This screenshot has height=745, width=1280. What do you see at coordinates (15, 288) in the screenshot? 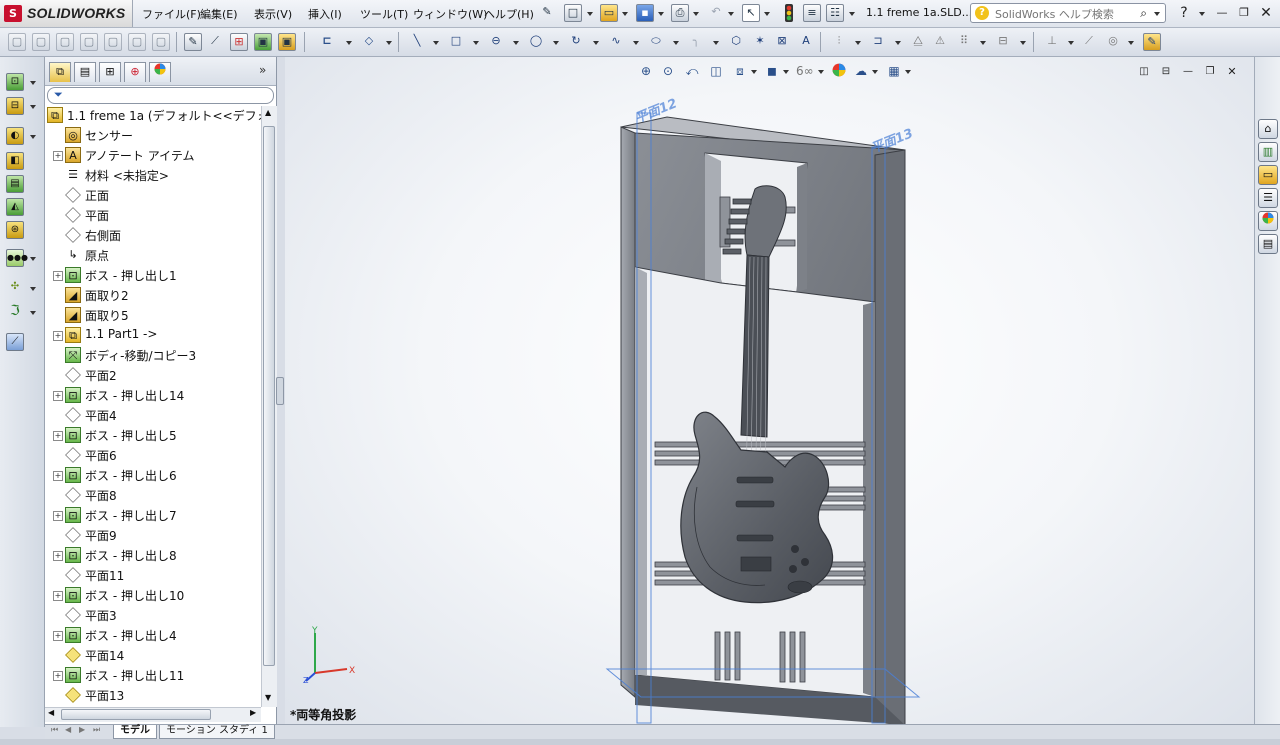
I see `reference-geometry-icon: ✣` at bounding box center [15, 288].